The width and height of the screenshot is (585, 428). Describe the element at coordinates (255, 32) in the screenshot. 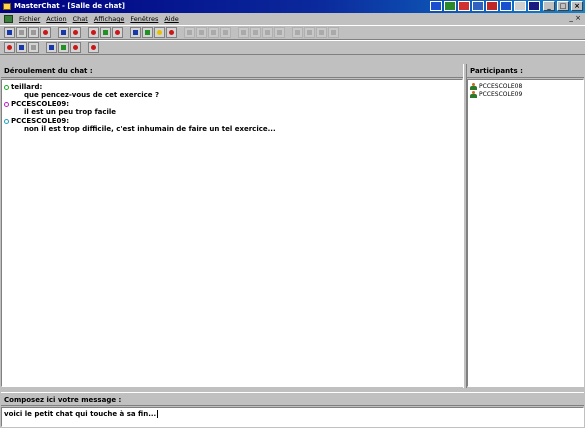

I see `underline-icon` at that location.